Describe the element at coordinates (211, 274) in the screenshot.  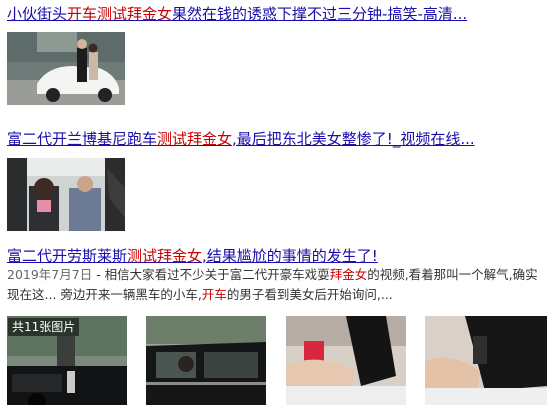
I see `snippet-part: - 相信大家看过不少关于富二代开豪车戏耍` at that location.